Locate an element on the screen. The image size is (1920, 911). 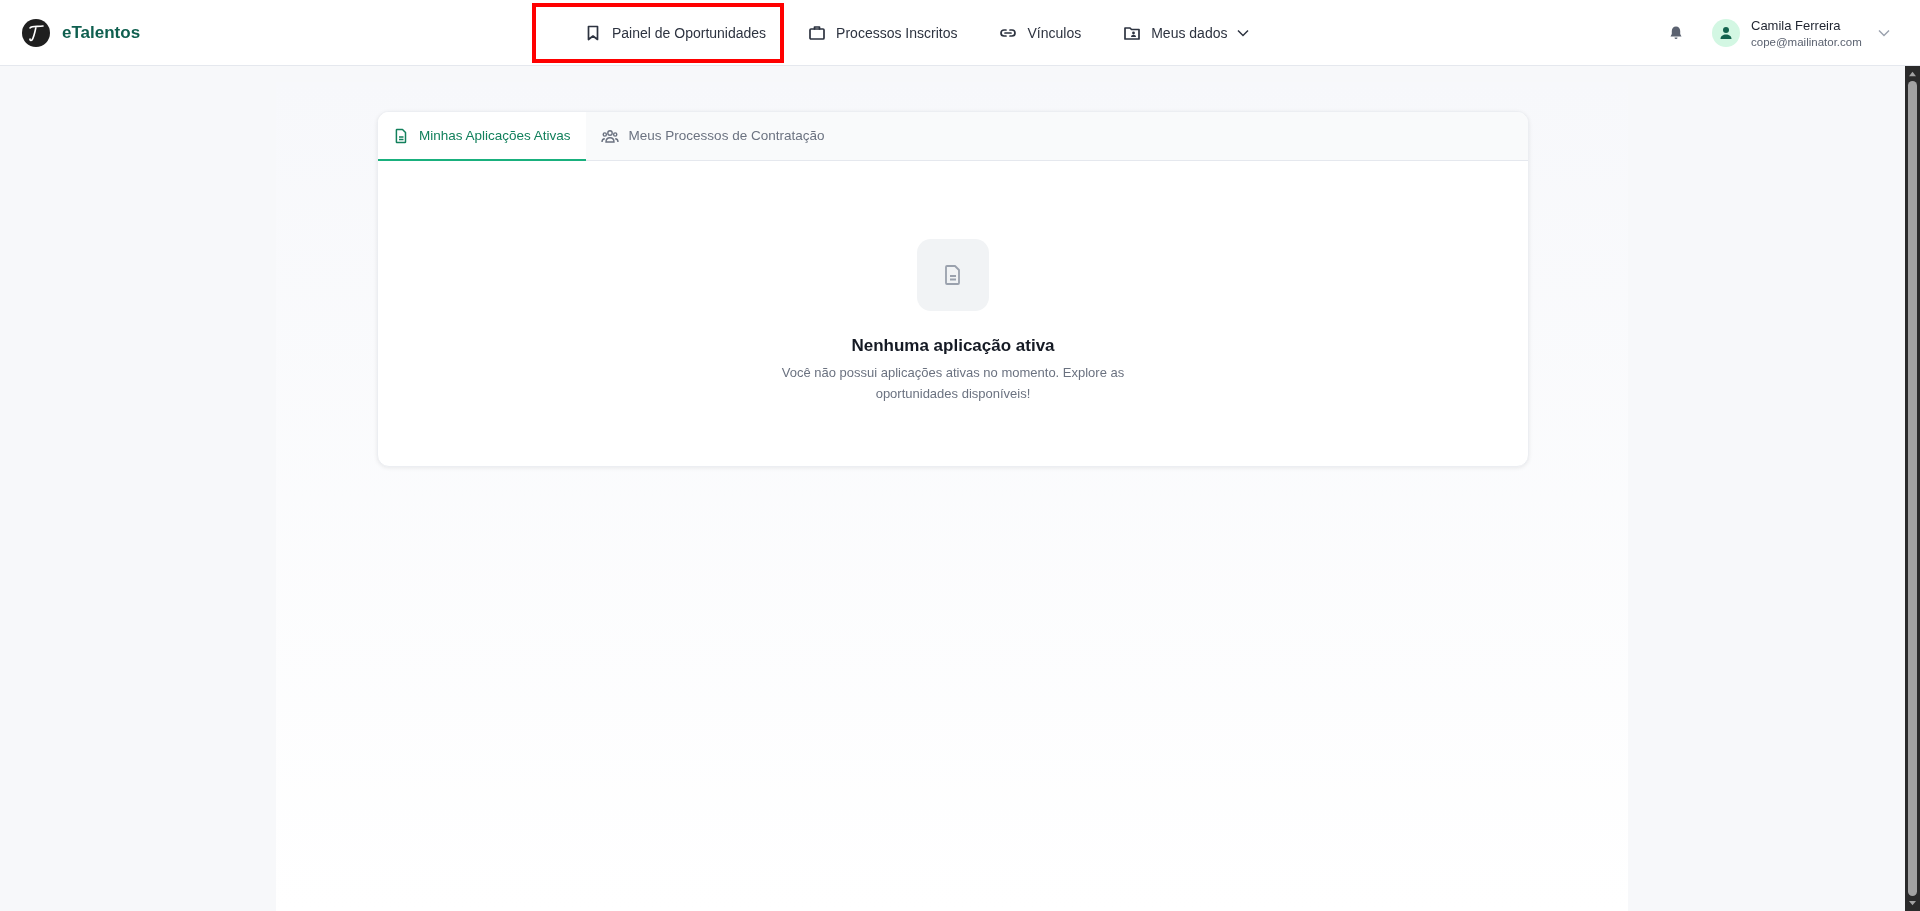
people-group-icon is located at coordinates (609, 135).